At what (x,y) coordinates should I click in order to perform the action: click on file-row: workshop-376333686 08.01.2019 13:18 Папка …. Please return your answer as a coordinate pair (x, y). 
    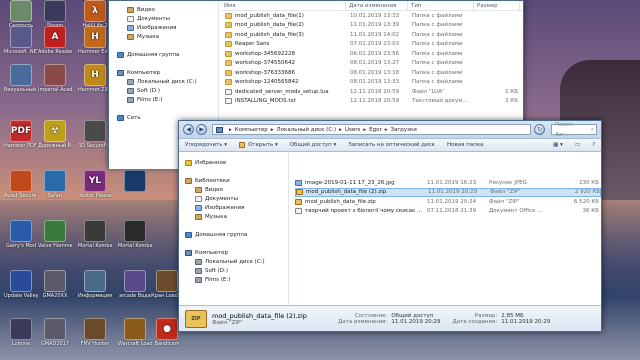
    Looking at the image, I should click on (374, 73).